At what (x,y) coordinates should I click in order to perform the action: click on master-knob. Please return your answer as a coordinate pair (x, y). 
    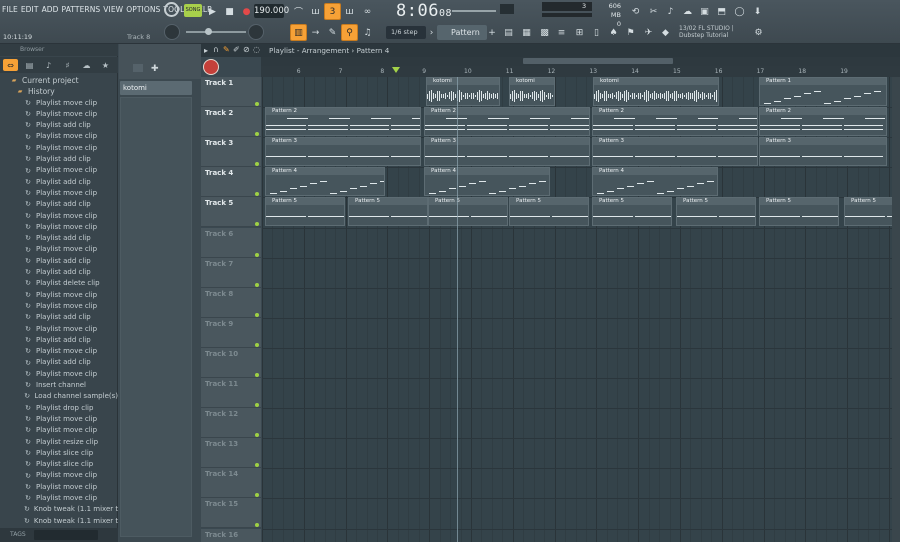
    Looking at the image, I should click on (172, 32).